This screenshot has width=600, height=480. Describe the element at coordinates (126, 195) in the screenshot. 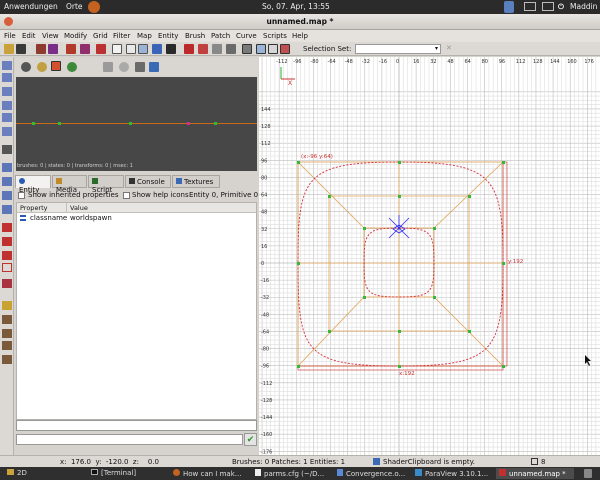

I see `show-help-checkbox` at that location.